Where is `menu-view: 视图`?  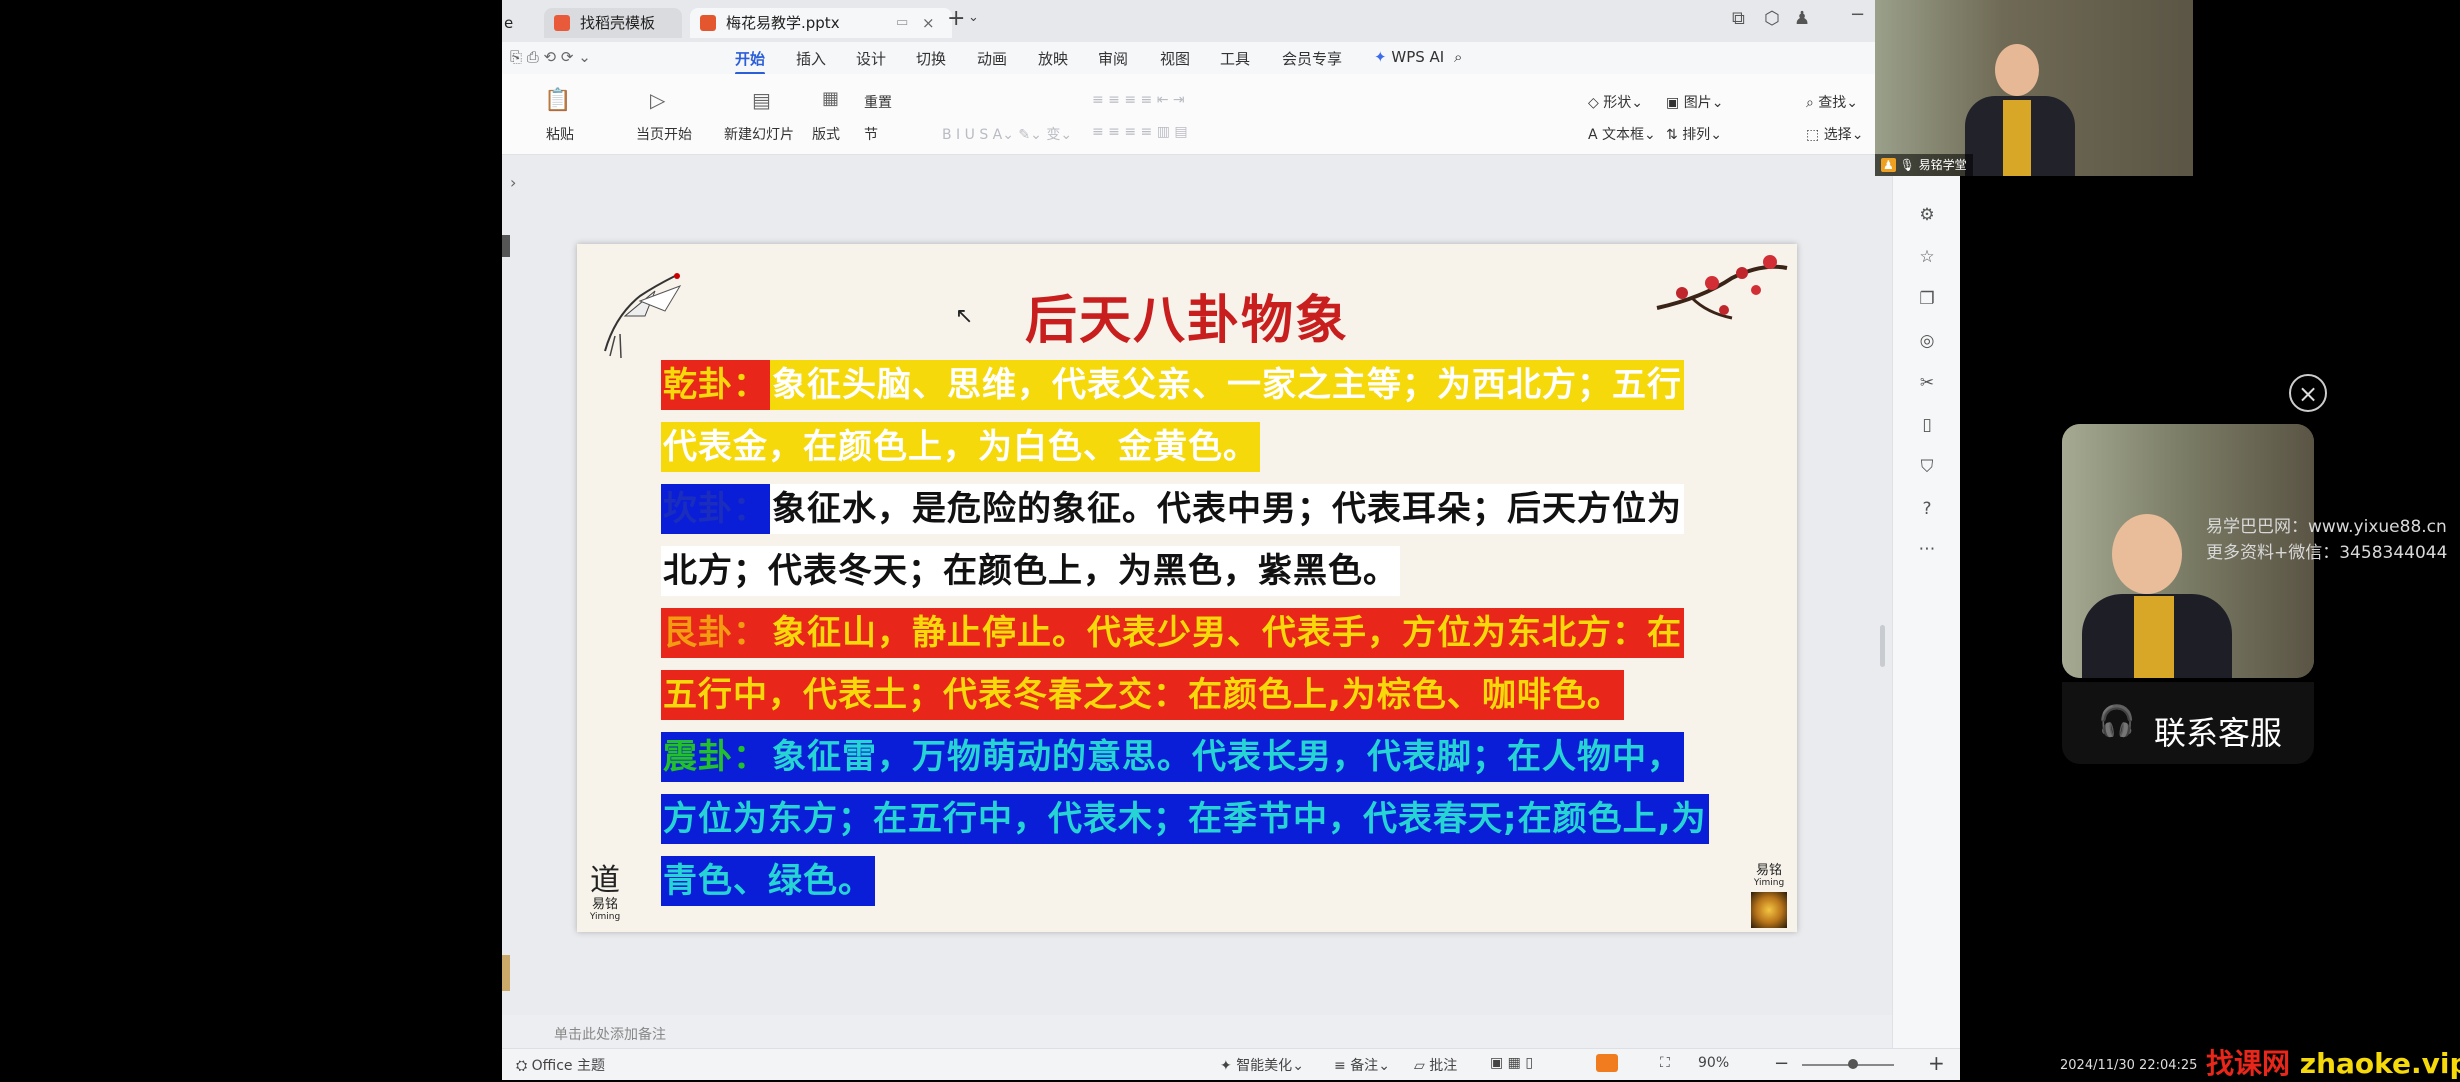 menu-view: 视图 is located at coordinates (1175, 58).